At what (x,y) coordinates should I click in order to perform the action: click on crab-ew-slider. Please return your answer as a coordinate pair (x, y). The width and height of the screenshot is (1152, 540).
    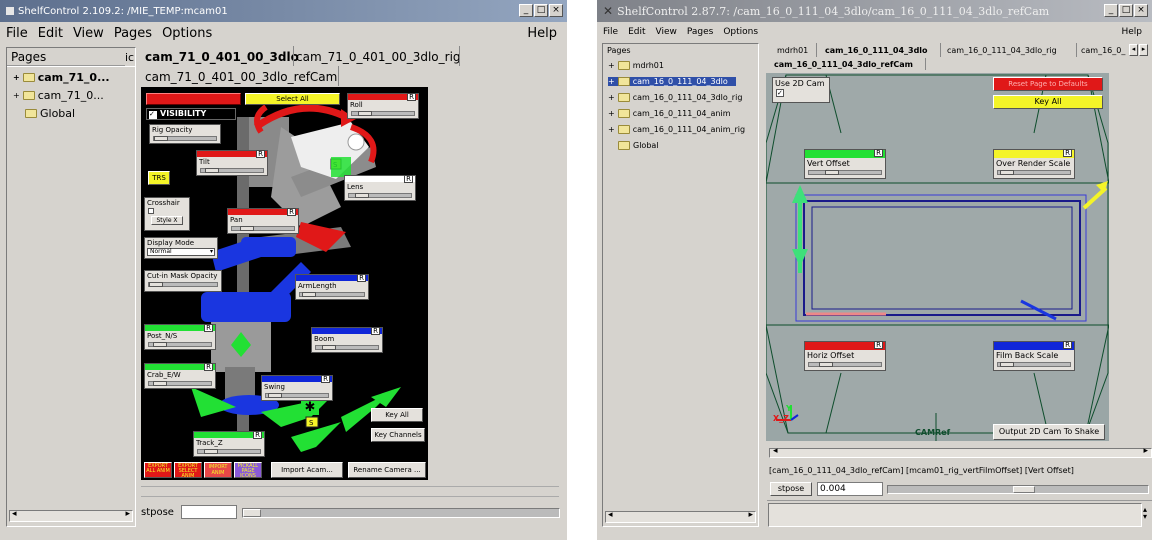
    Looking at the image, I should click on (180, 383).